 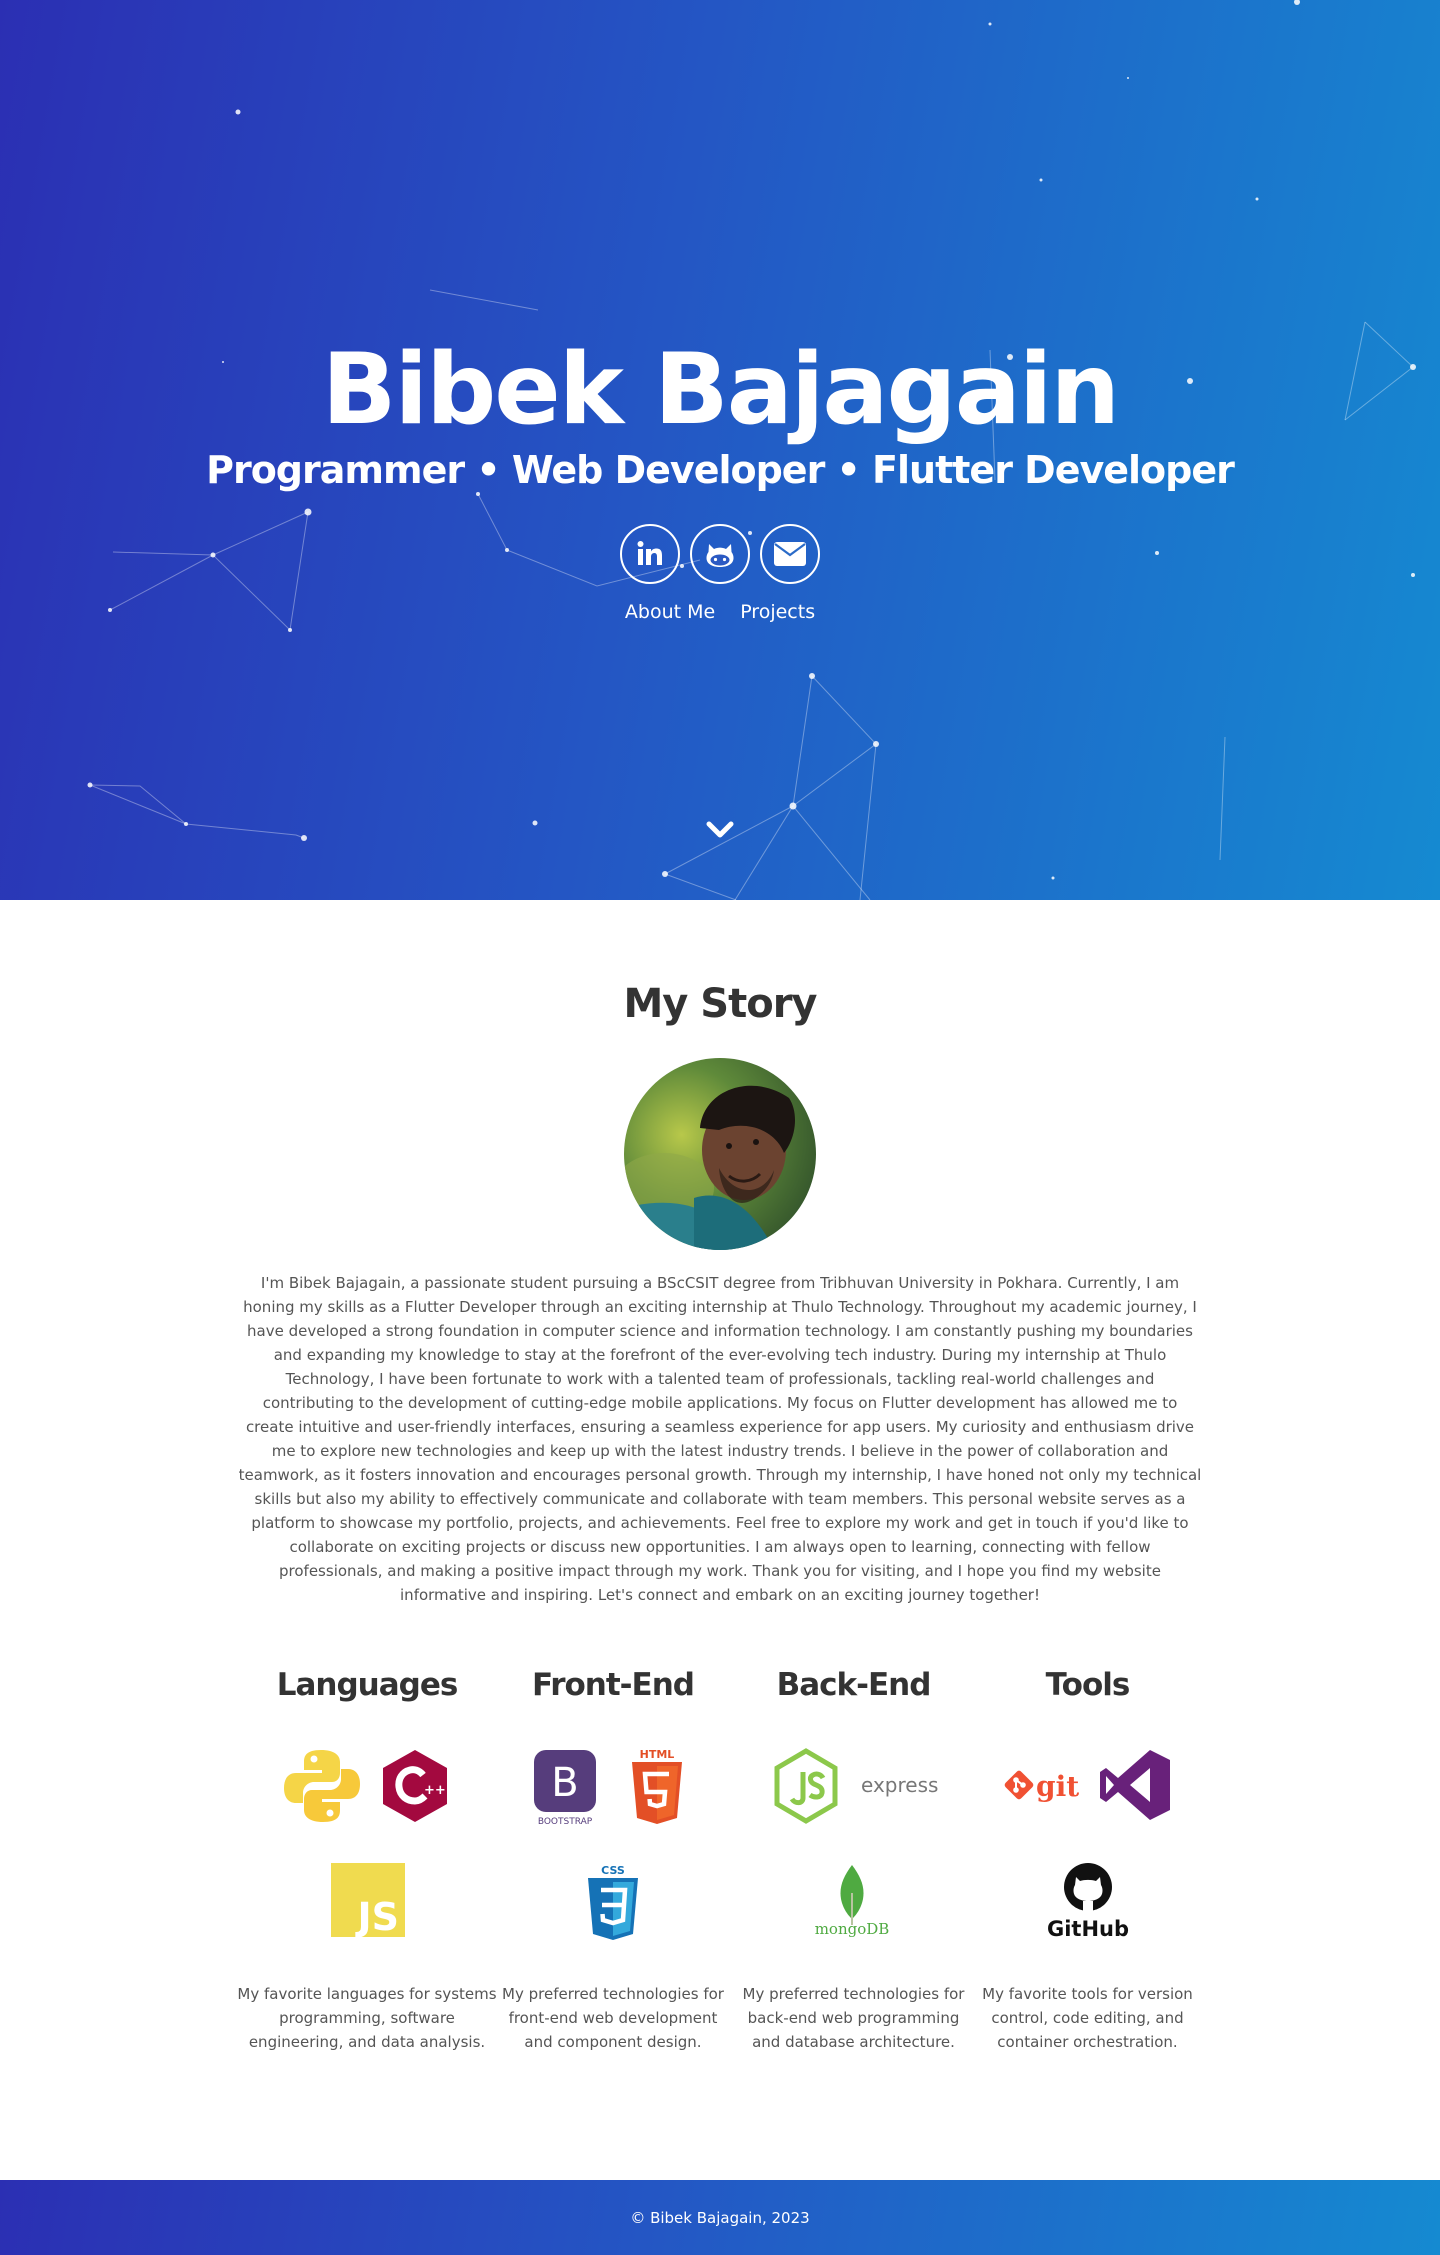 I want to click on avatar, so click(x=720, y=1154).